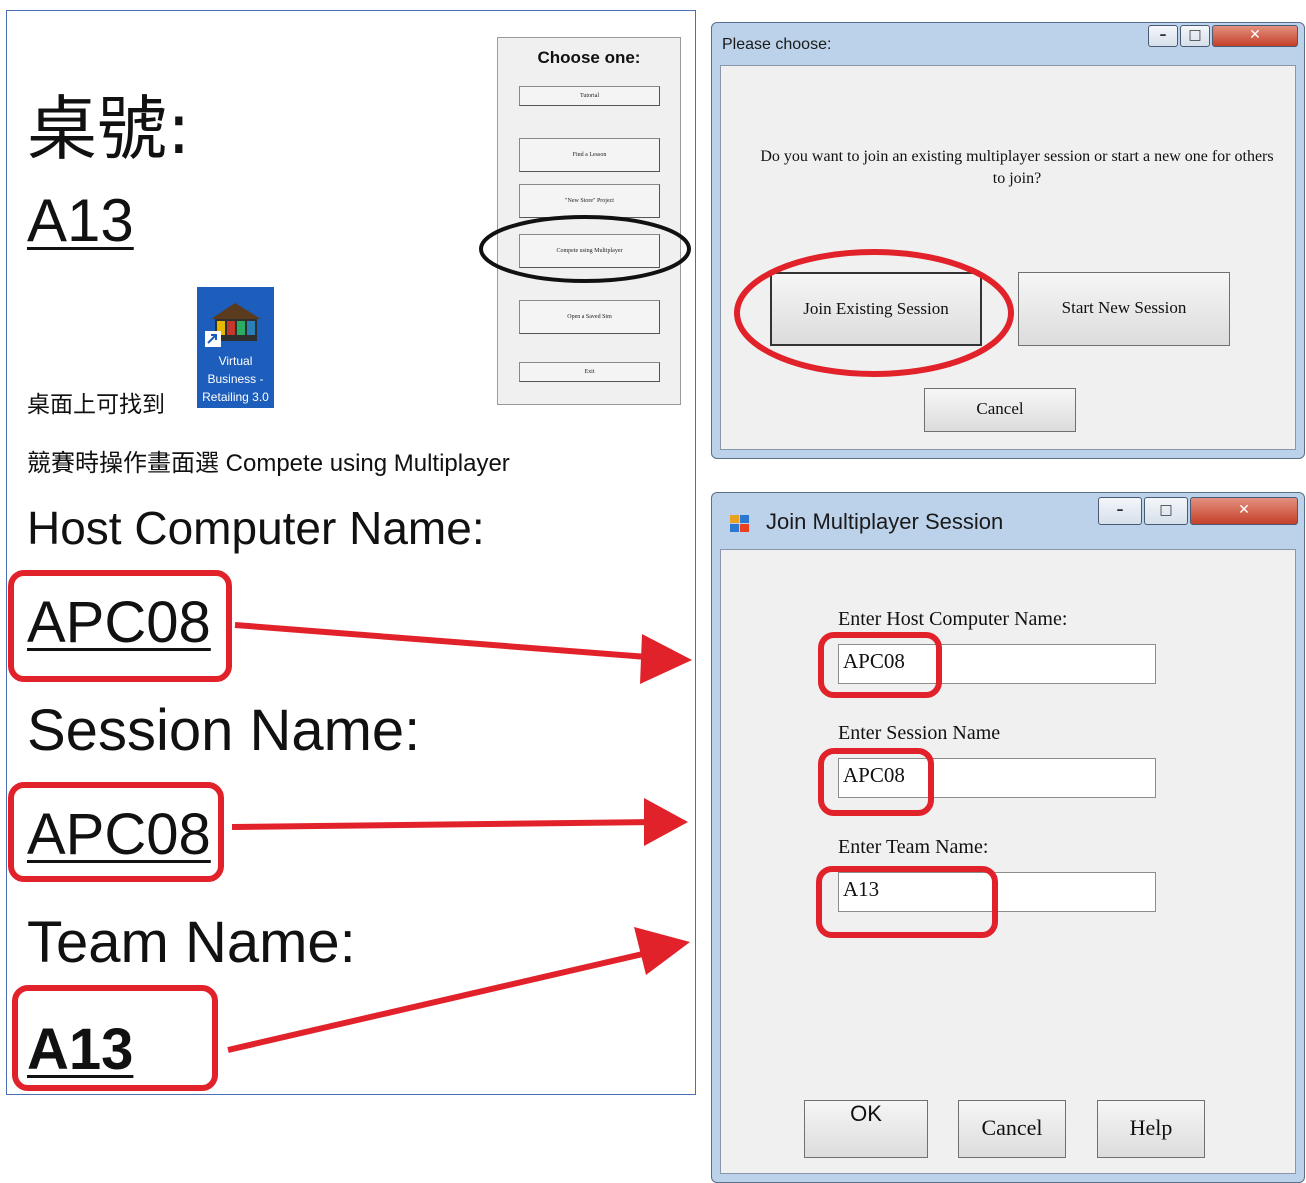 The width and height of the screenshot is (1306, 1183). What do you see at coordinates (191, 942) in the screenshot?
I see `team-name-label: Team Name:` at bounding box center [191, 942].